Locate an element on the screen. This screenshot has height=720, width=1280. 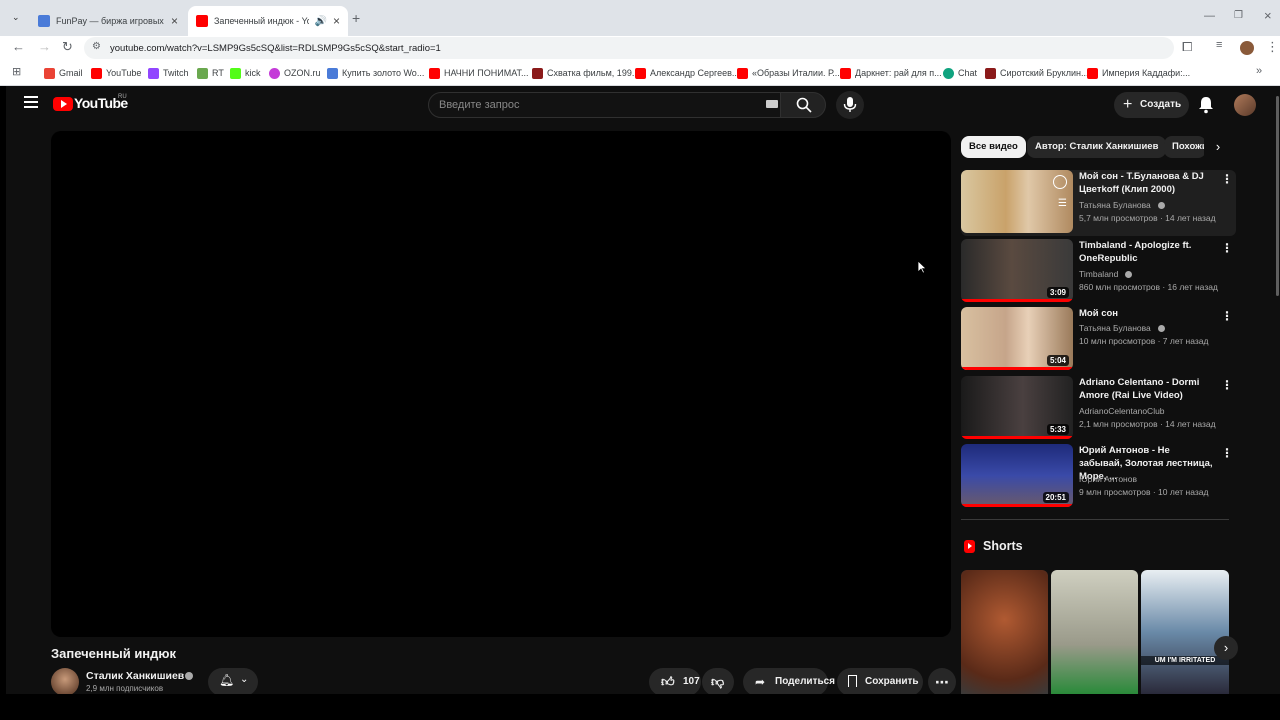
back-icon: ← is located at coordinates (18, 46).